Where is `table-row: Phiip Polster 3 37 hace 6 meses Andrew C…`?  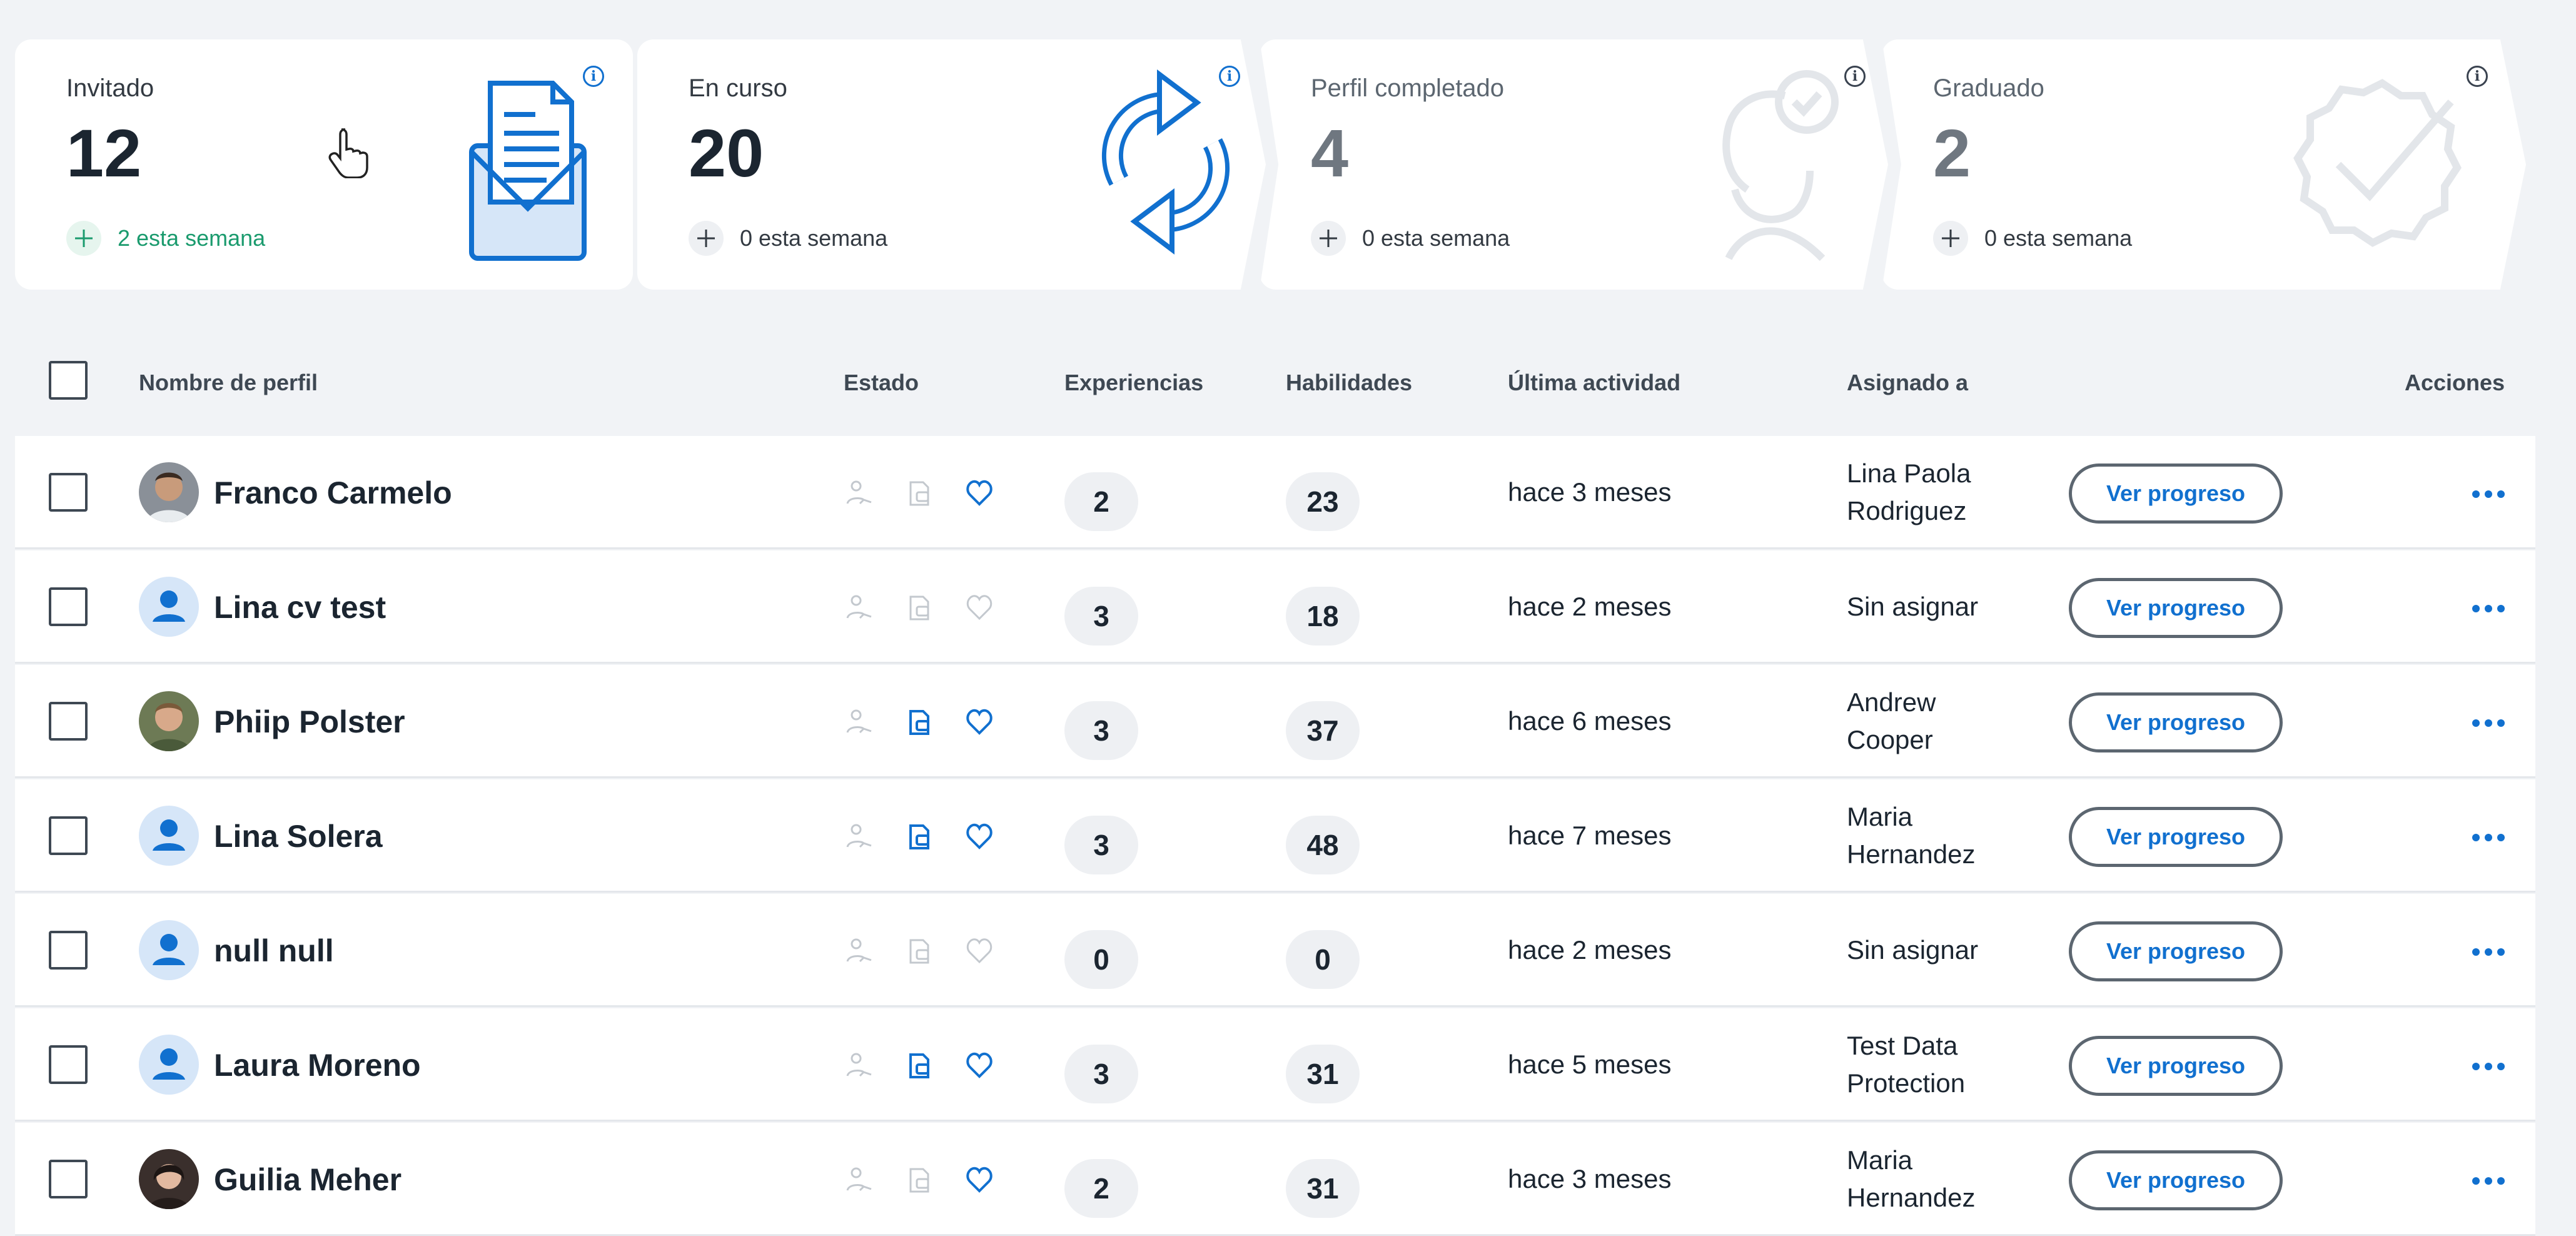
table-row: Phiip Polster 3 37 hace 6 meses Andrew C… is located at coordinates (1275, 721).